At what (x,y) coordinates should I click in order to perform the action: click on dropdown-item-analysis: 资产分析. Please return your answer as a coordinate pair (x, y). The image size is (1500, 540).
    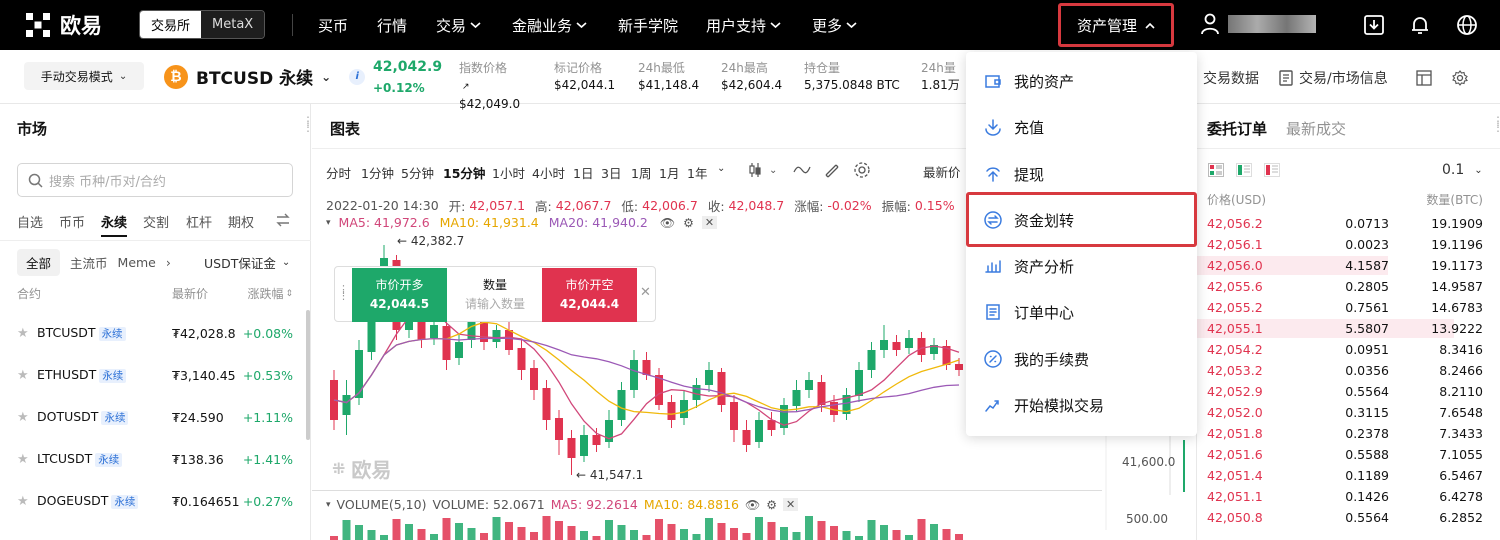
    Looking at the image, I should click on (1084, 266).